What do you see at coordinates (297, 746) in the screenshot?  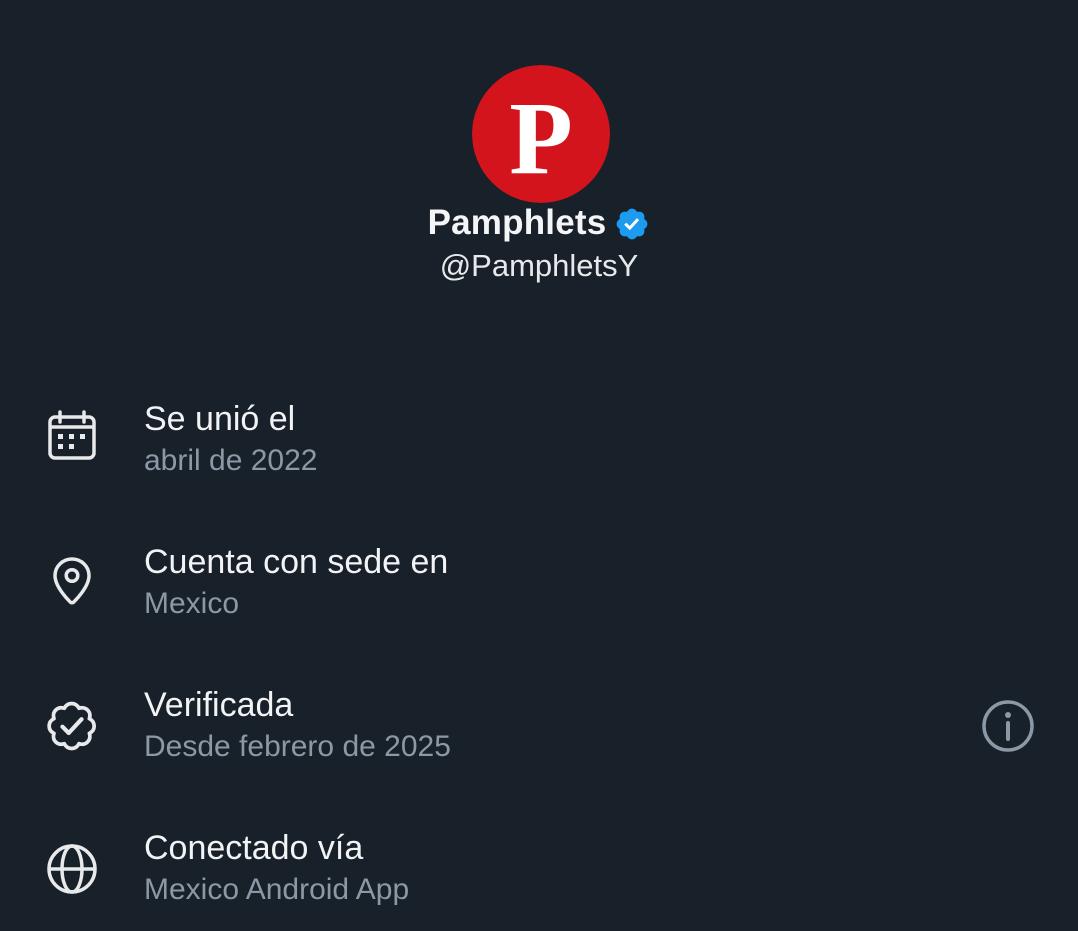 I see `verified-since: Desde febrero de 2025` at bounding box center [297, 746].